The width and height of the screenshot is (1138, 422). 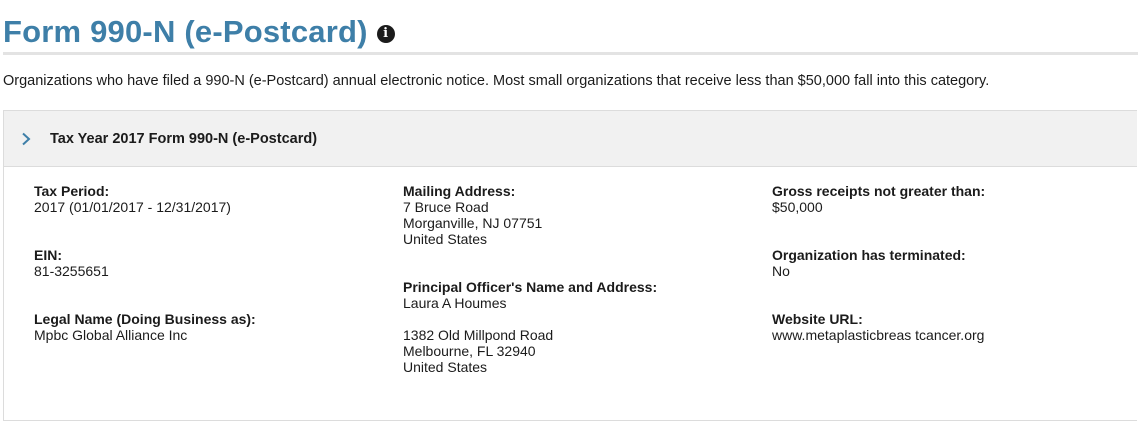 I want to click on info-circle-icon: i, so click(x=385, y=34).